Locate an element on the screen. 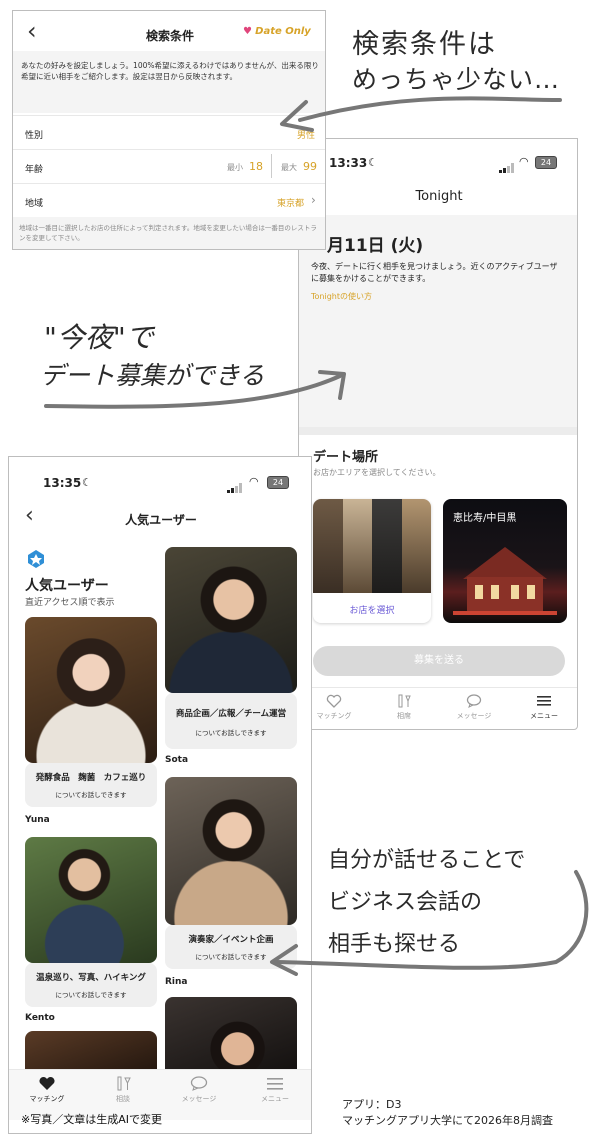 The image size is (600, 1148). place-section is located at coordinates (438, 431).